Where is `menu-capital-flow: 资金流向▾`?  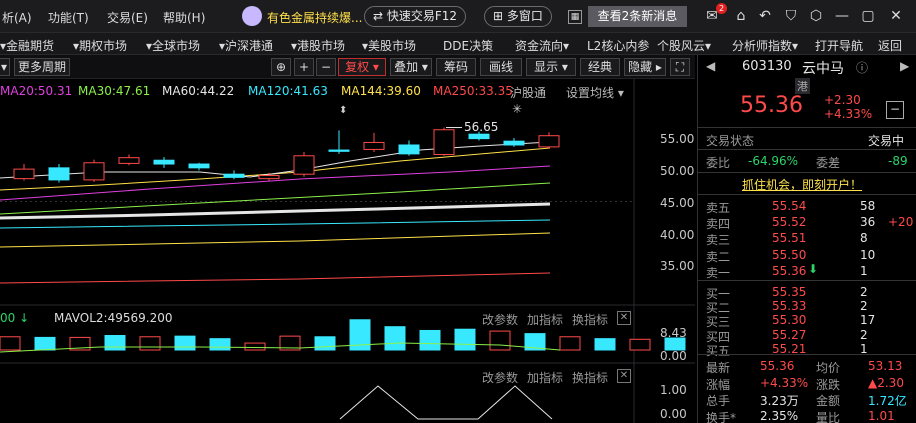
menu-capital-flow: 资金流向▾ is located at coordinates (542, 45).